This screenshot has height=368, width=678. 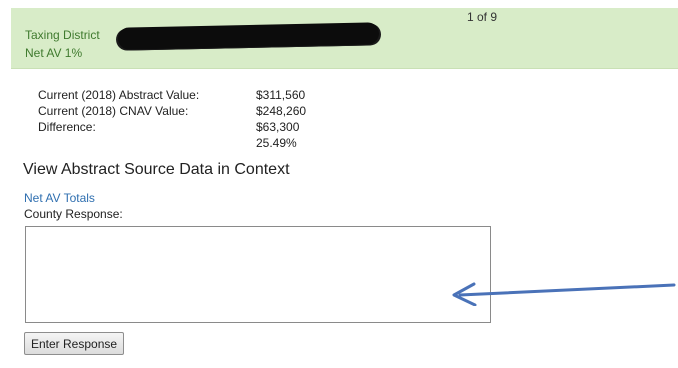 What do you see at coordinates (482, 17) in the screenshot?
I see `page-count: 1 of 9` at bounding box center [482, 17].